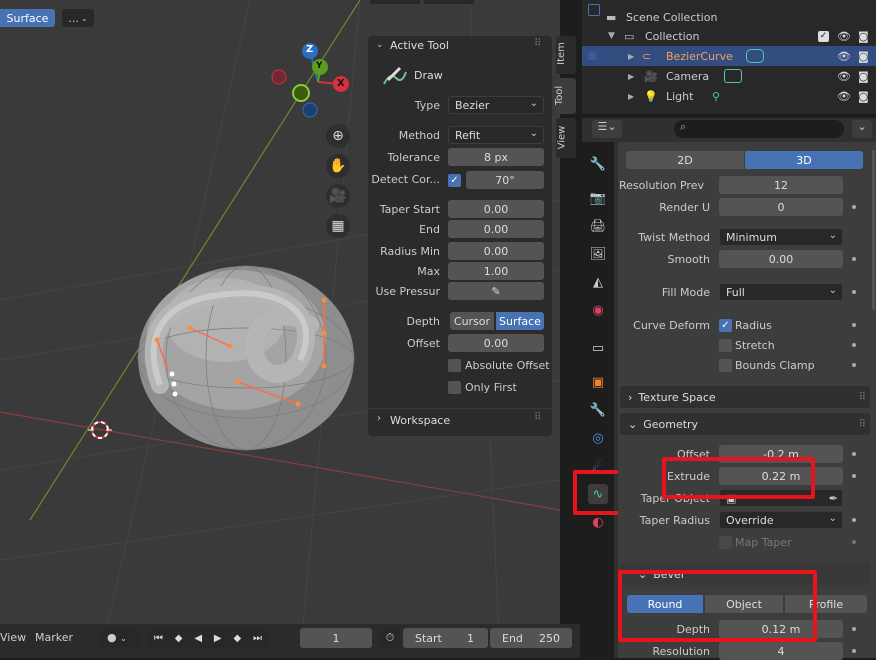  Describe the element at coordinates (565, 96) in the screenshot. I see `tab-tool: Tool` at that location.